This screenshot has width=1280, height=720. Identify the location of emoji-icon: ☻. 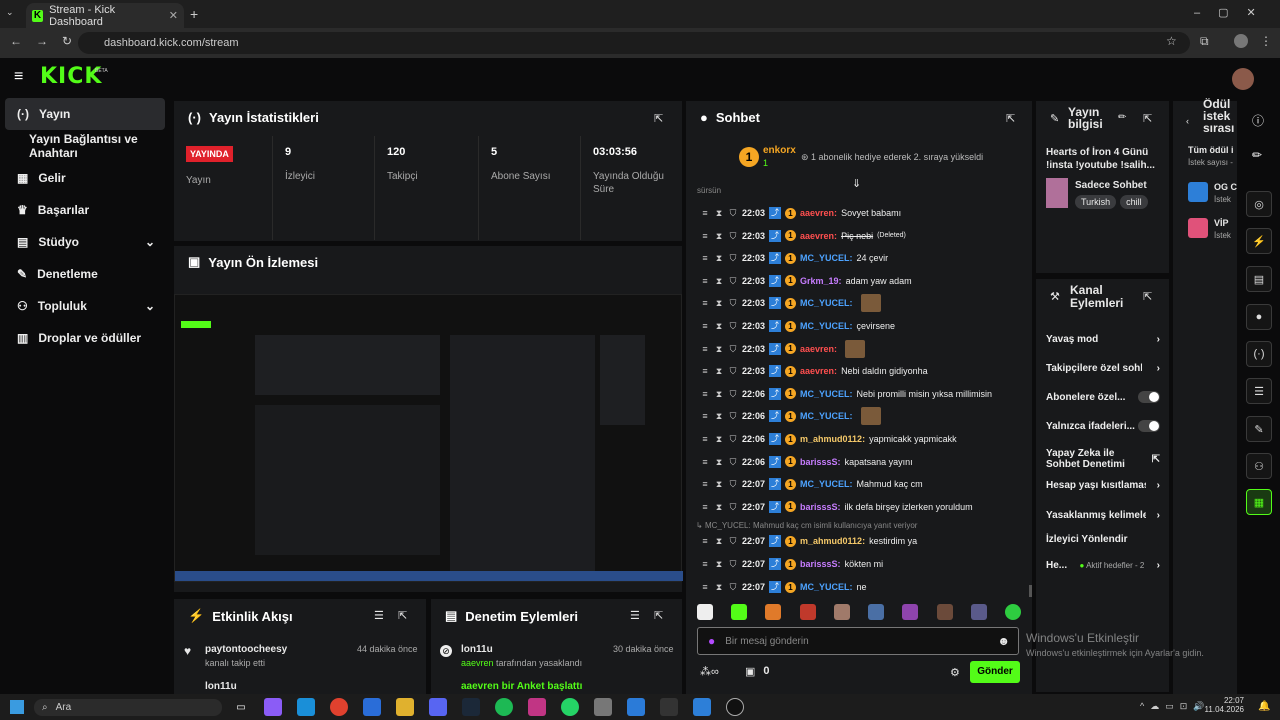
(1003, 641).